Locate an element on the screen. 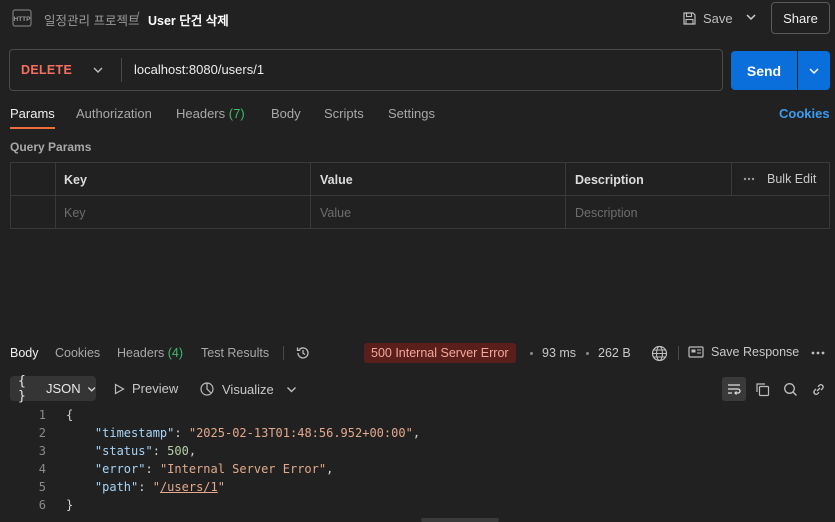  column-header-key: Key is located at coordinates (75, 180).